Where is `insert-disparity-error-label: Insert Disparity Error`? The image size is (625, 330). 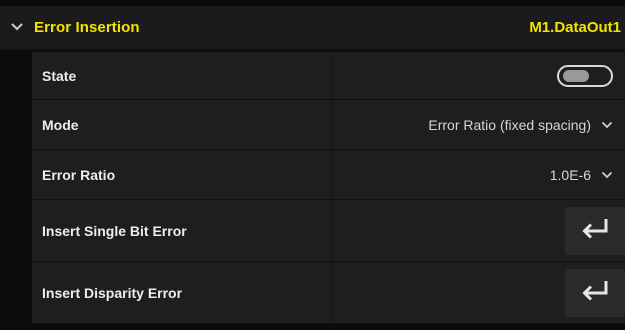 insert-disparity-error-label: Insert Disparity Error is located at coordinates (112, 292).